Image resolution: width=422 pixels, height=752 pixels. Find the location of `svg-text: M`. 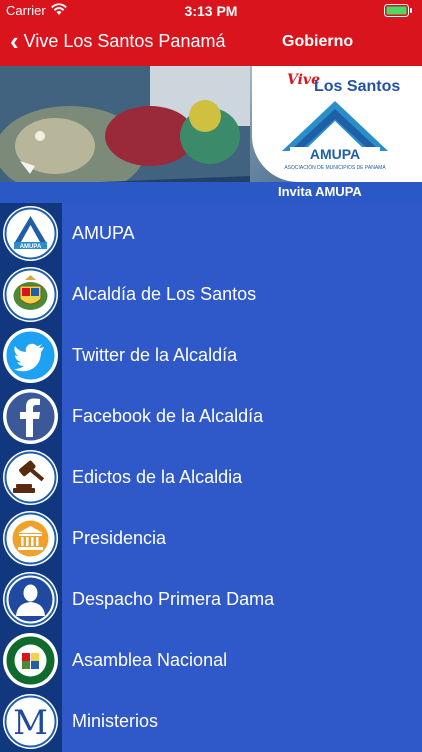

svg-text: M is located at coordinates (30, 723).